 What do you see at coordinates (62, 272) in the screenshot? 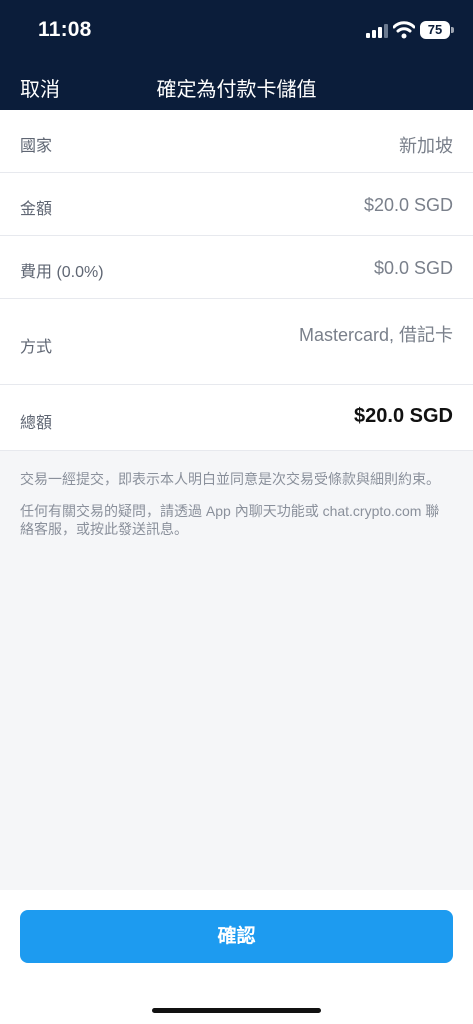
I see `row-label: 費用 (0.0%)` at bounding box center [62, 272].